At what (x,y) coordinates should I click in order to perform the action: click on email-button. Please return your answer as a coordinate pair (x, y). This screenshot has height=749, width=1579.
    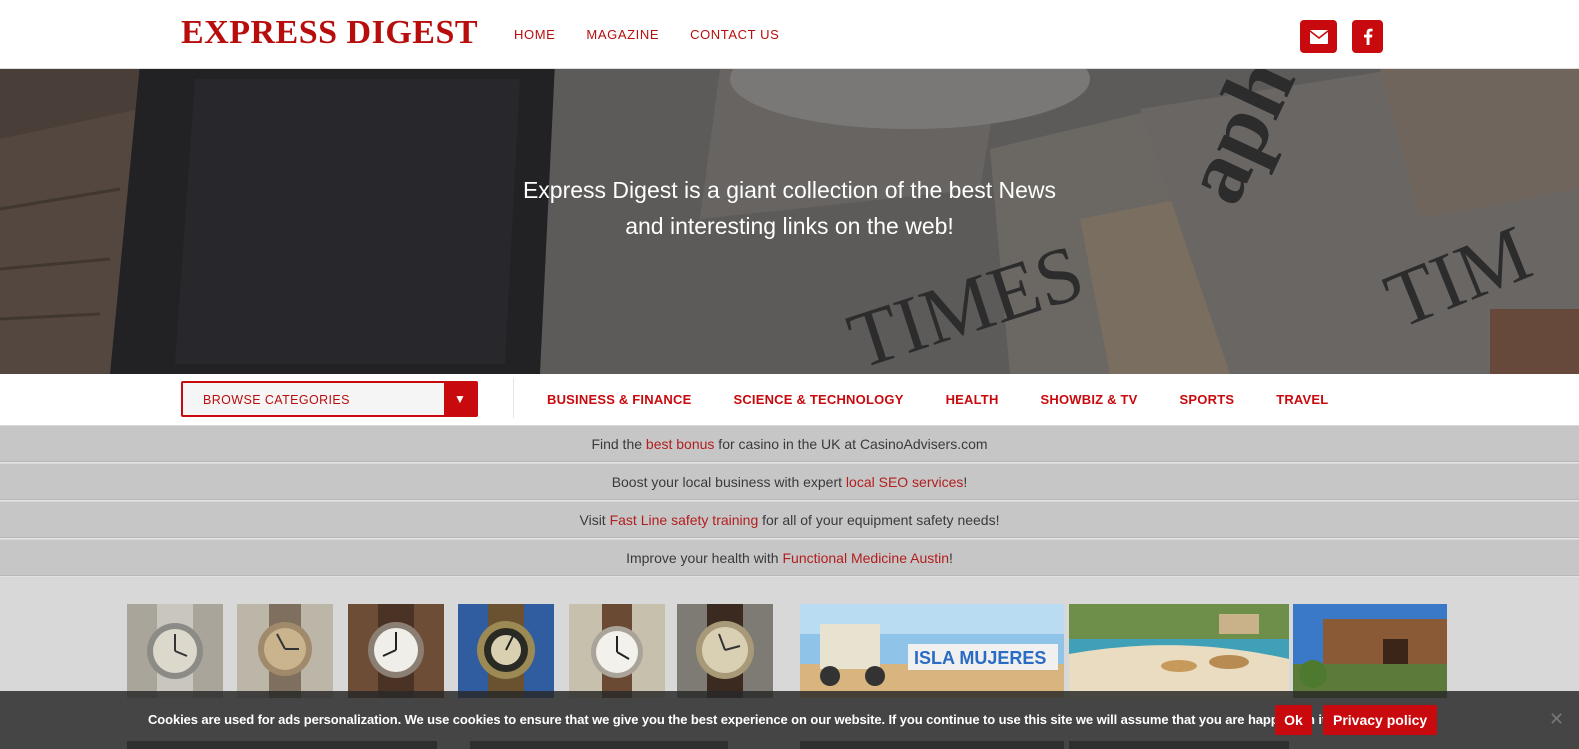
    Looking at the image, I should click on (1318, 36).